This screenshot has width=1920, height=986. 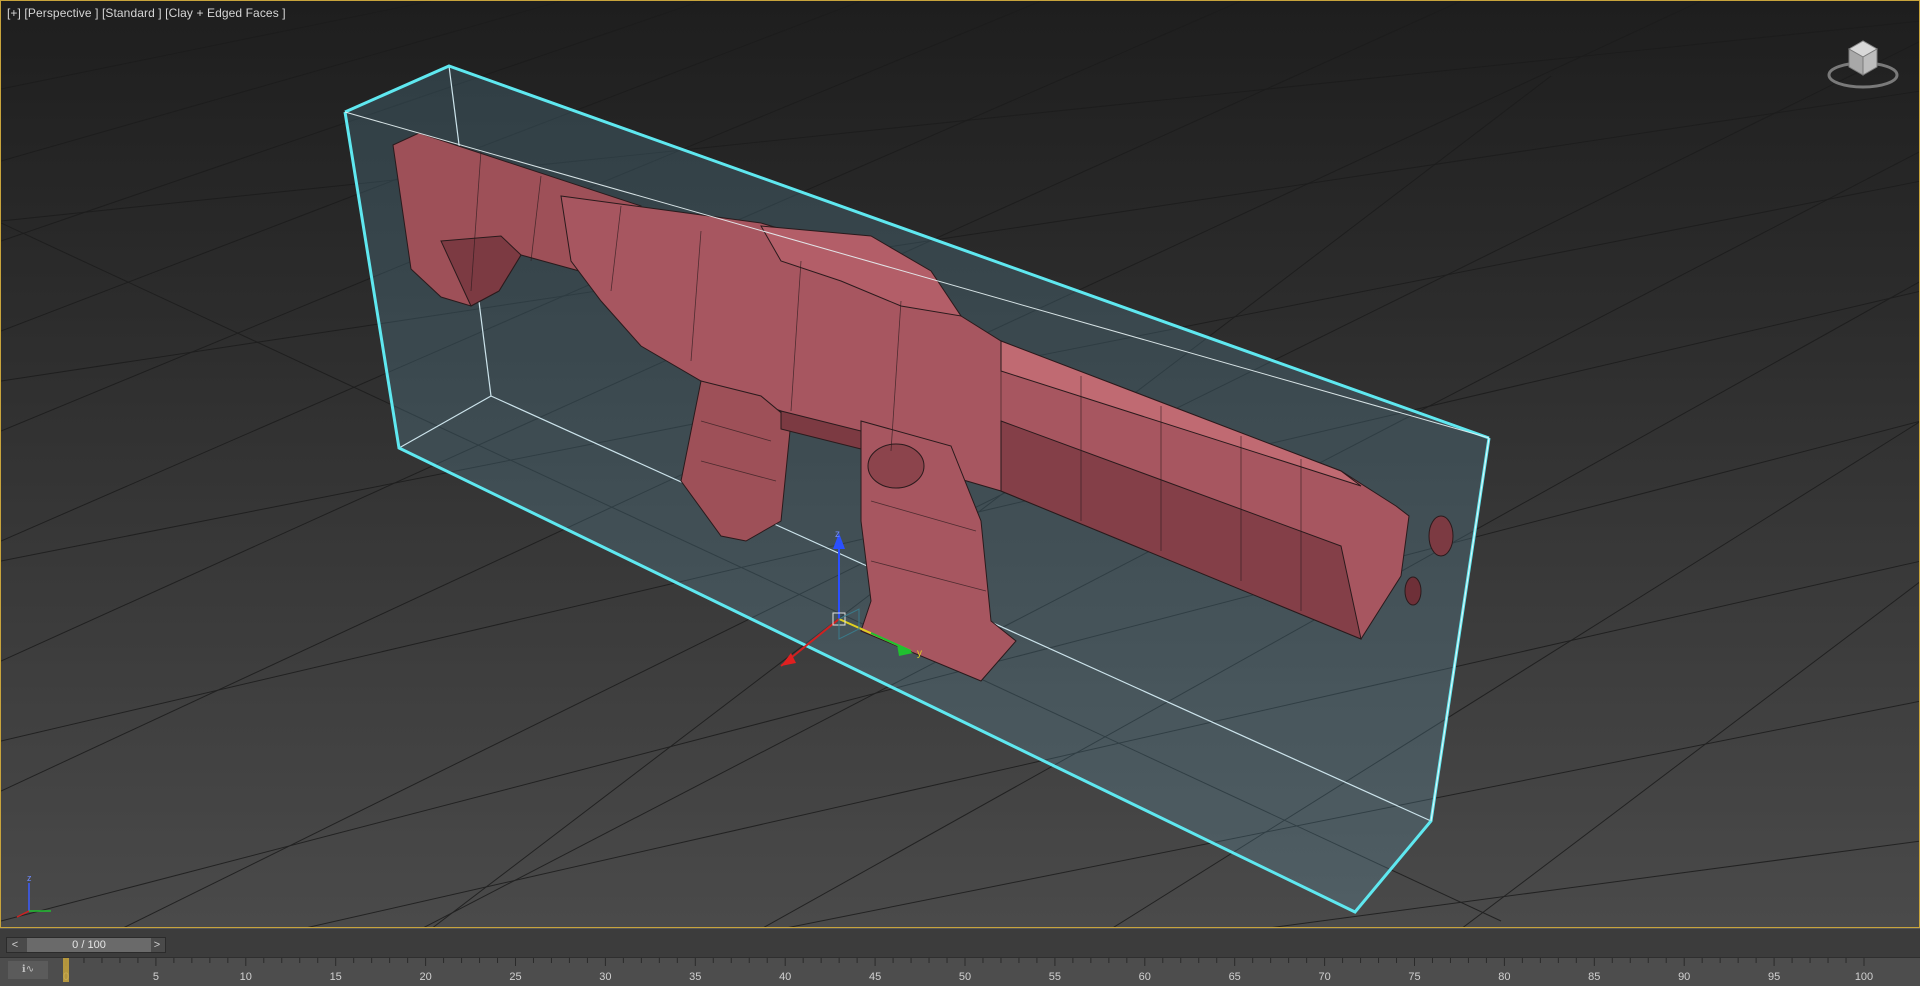 I want to click on current-frame-marker, so click(x=66, y=970).